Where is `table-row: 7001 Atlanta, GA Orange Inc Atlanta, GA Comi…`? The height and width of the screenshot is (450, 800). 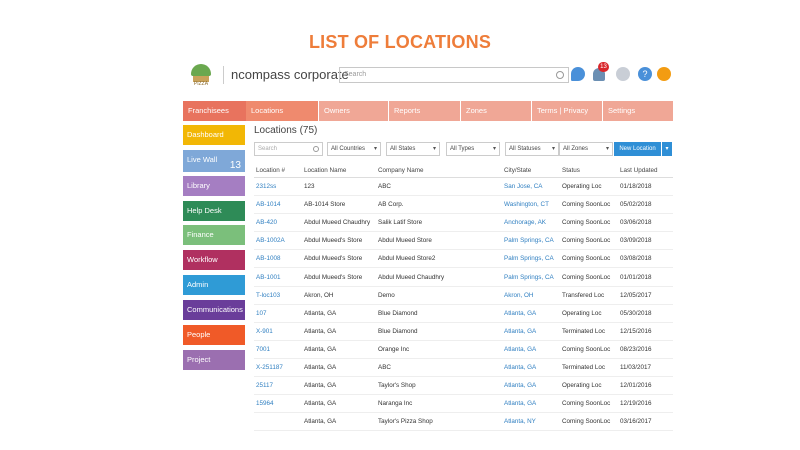 table-row: 7001 Atlanta, GA Orange Inc Atlanta, GA Comi… is located at coordinates (463, 349).